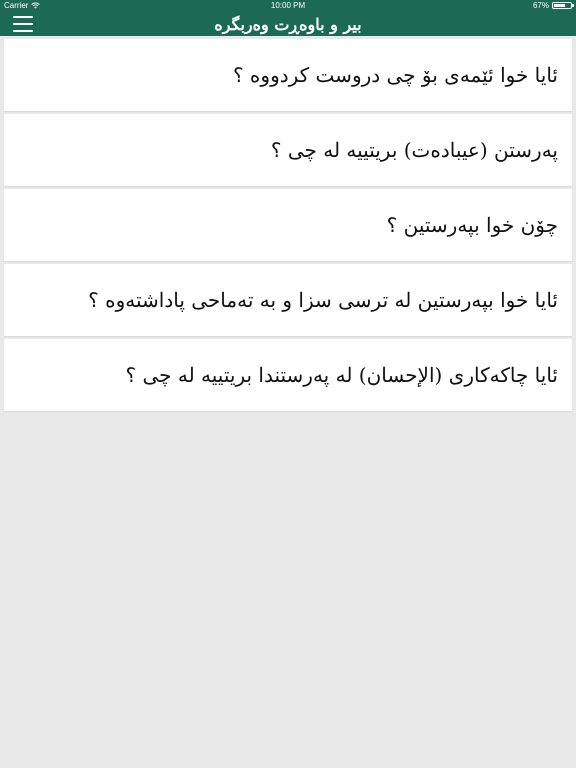  I want to click on question-text: چۆن خوا بپەرستین ؟, so click(472, 225).